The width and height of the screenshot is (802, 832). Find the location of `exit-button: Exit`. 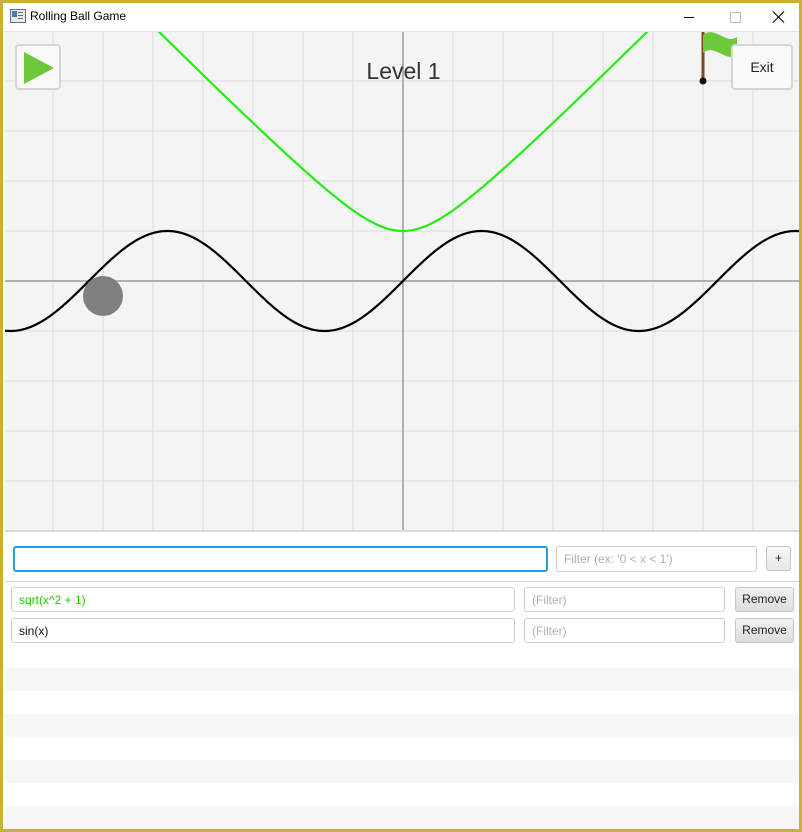

exit-button: Exit is located at coordinates (762, 67).